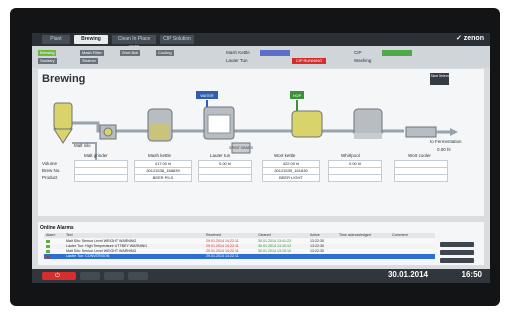 This screenshot has width=509, height=316. What do you see at coordinates (89, 61) in the screenshot?
I see `subnav-strainer: Strainer` at bounding box center [89, 61].